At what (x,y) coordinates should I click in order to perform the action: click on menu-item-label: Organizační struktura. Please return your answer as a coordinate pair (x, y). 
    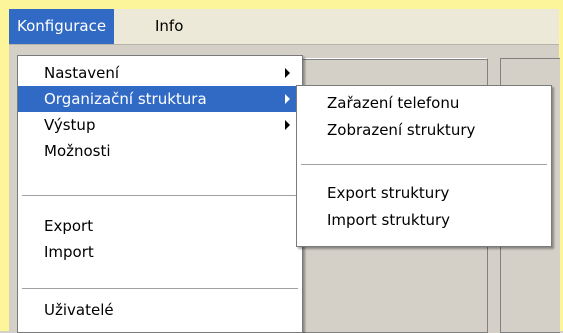
    Looking at the image, I should click on (125, 99).